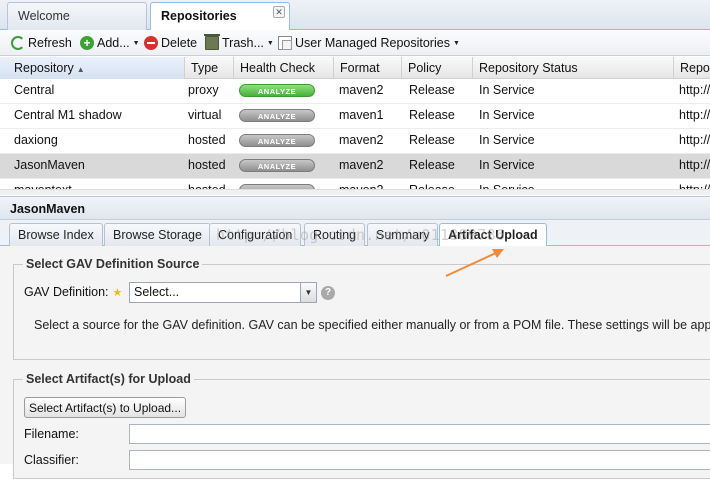  I want to click on required-star-icon: ★, so click(117, 293).